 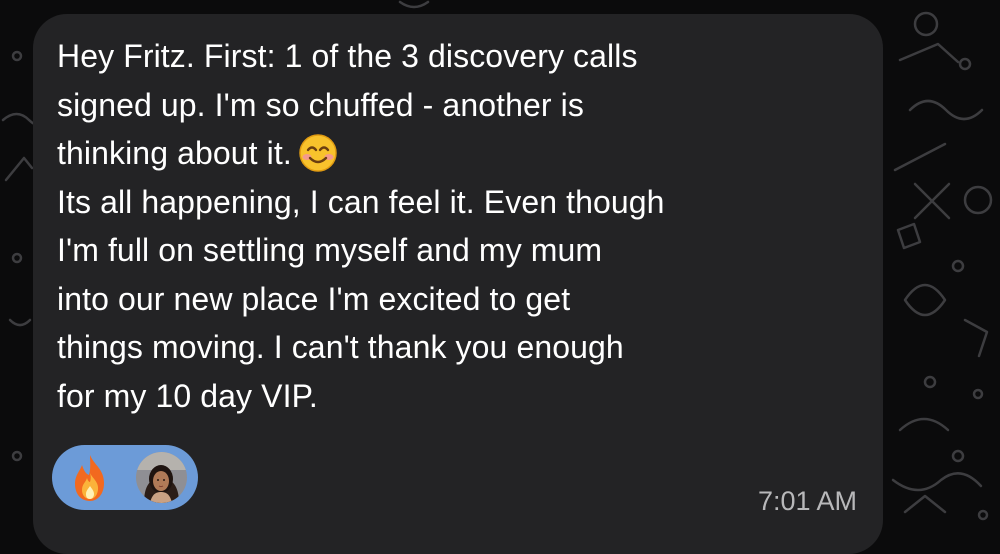 I want to click on avatar-image, so click(x=161, y=477).